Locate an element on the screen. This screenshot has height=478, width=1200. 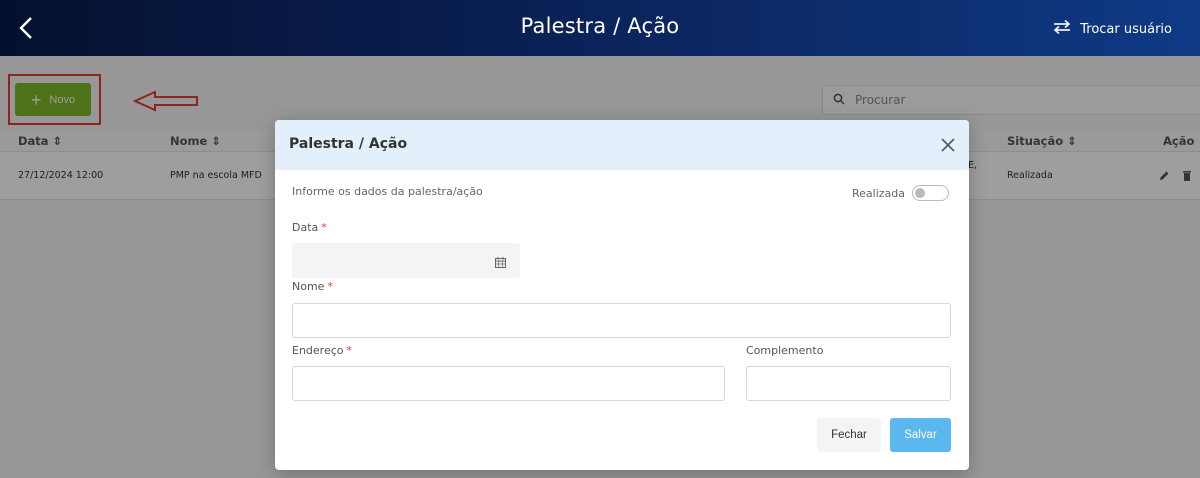
realizada-label: Realizada is located at coordinates (879, 193).